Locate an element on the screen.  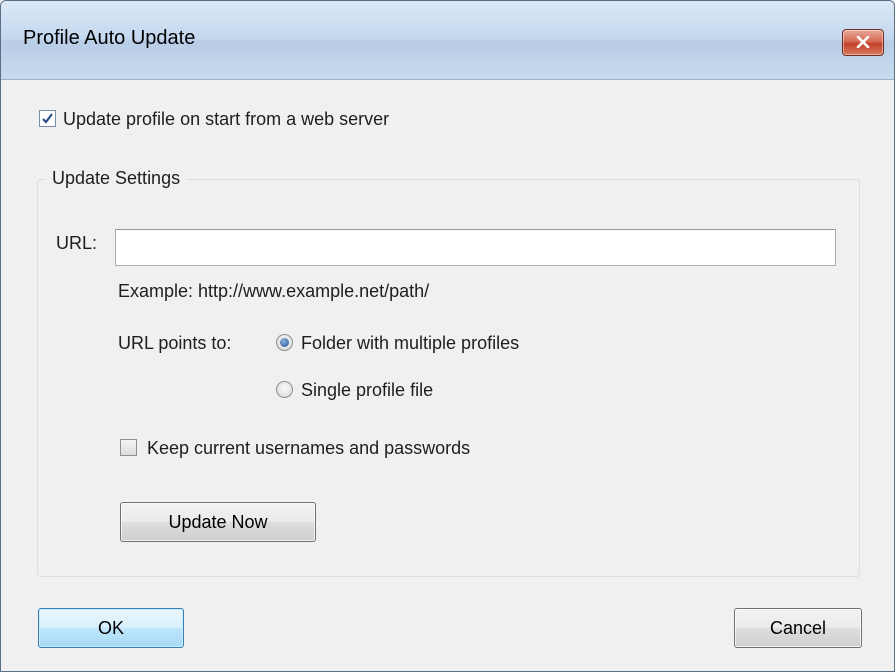
window-title: Profile Auto Update is located at coordinates (109, 38).